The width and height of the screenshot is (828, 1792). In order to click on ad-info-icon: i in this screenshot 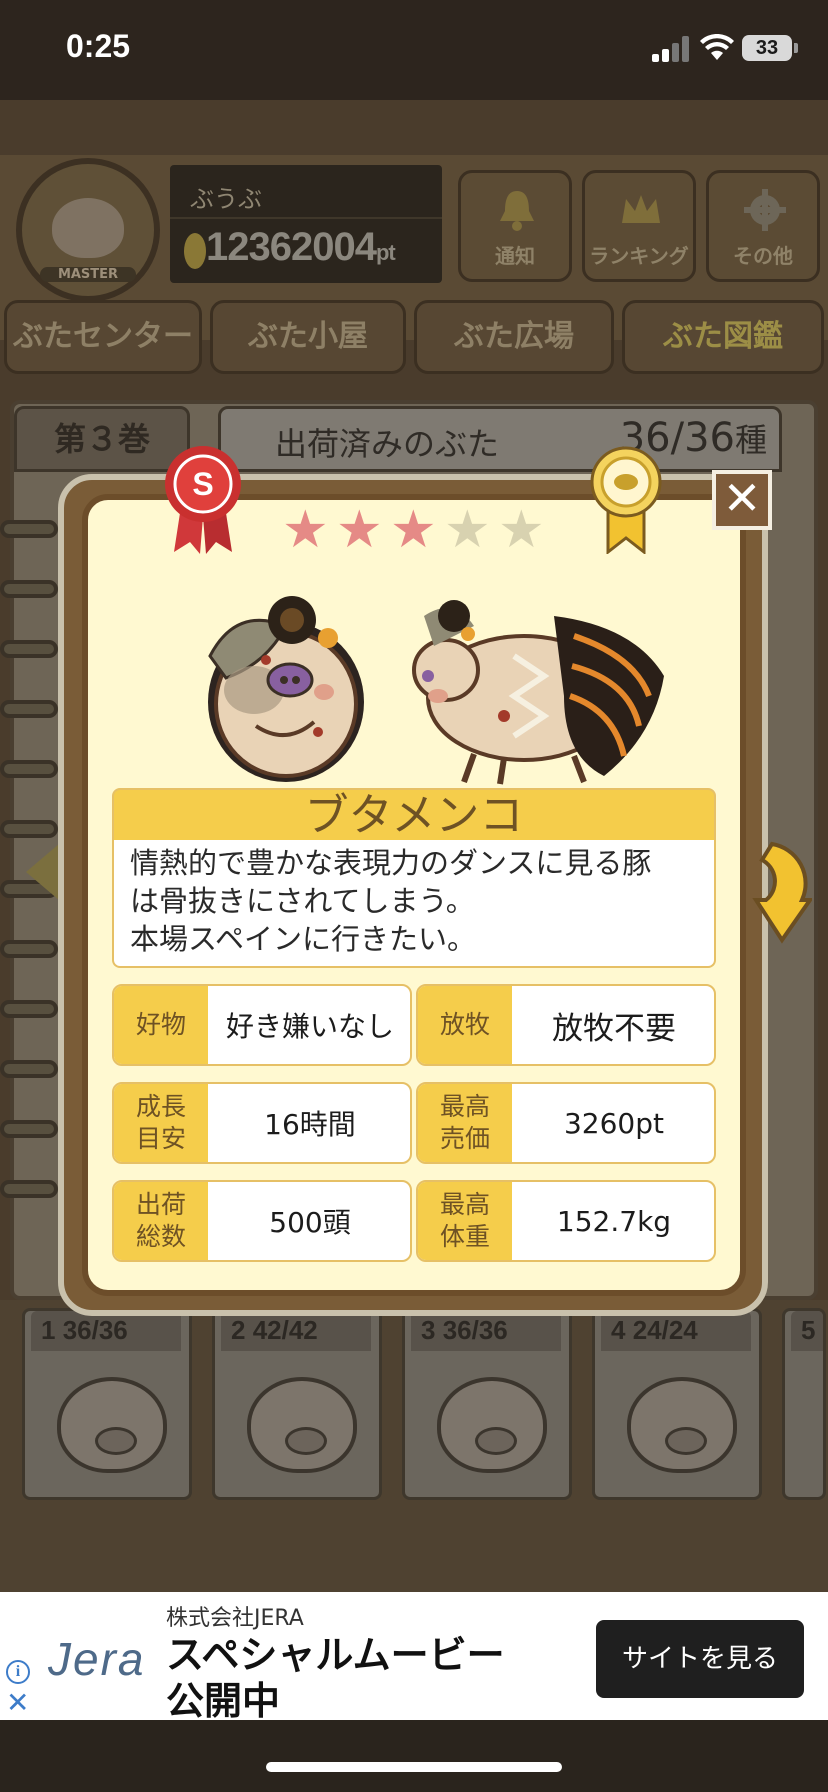, I will do `click(18, 1672)`.